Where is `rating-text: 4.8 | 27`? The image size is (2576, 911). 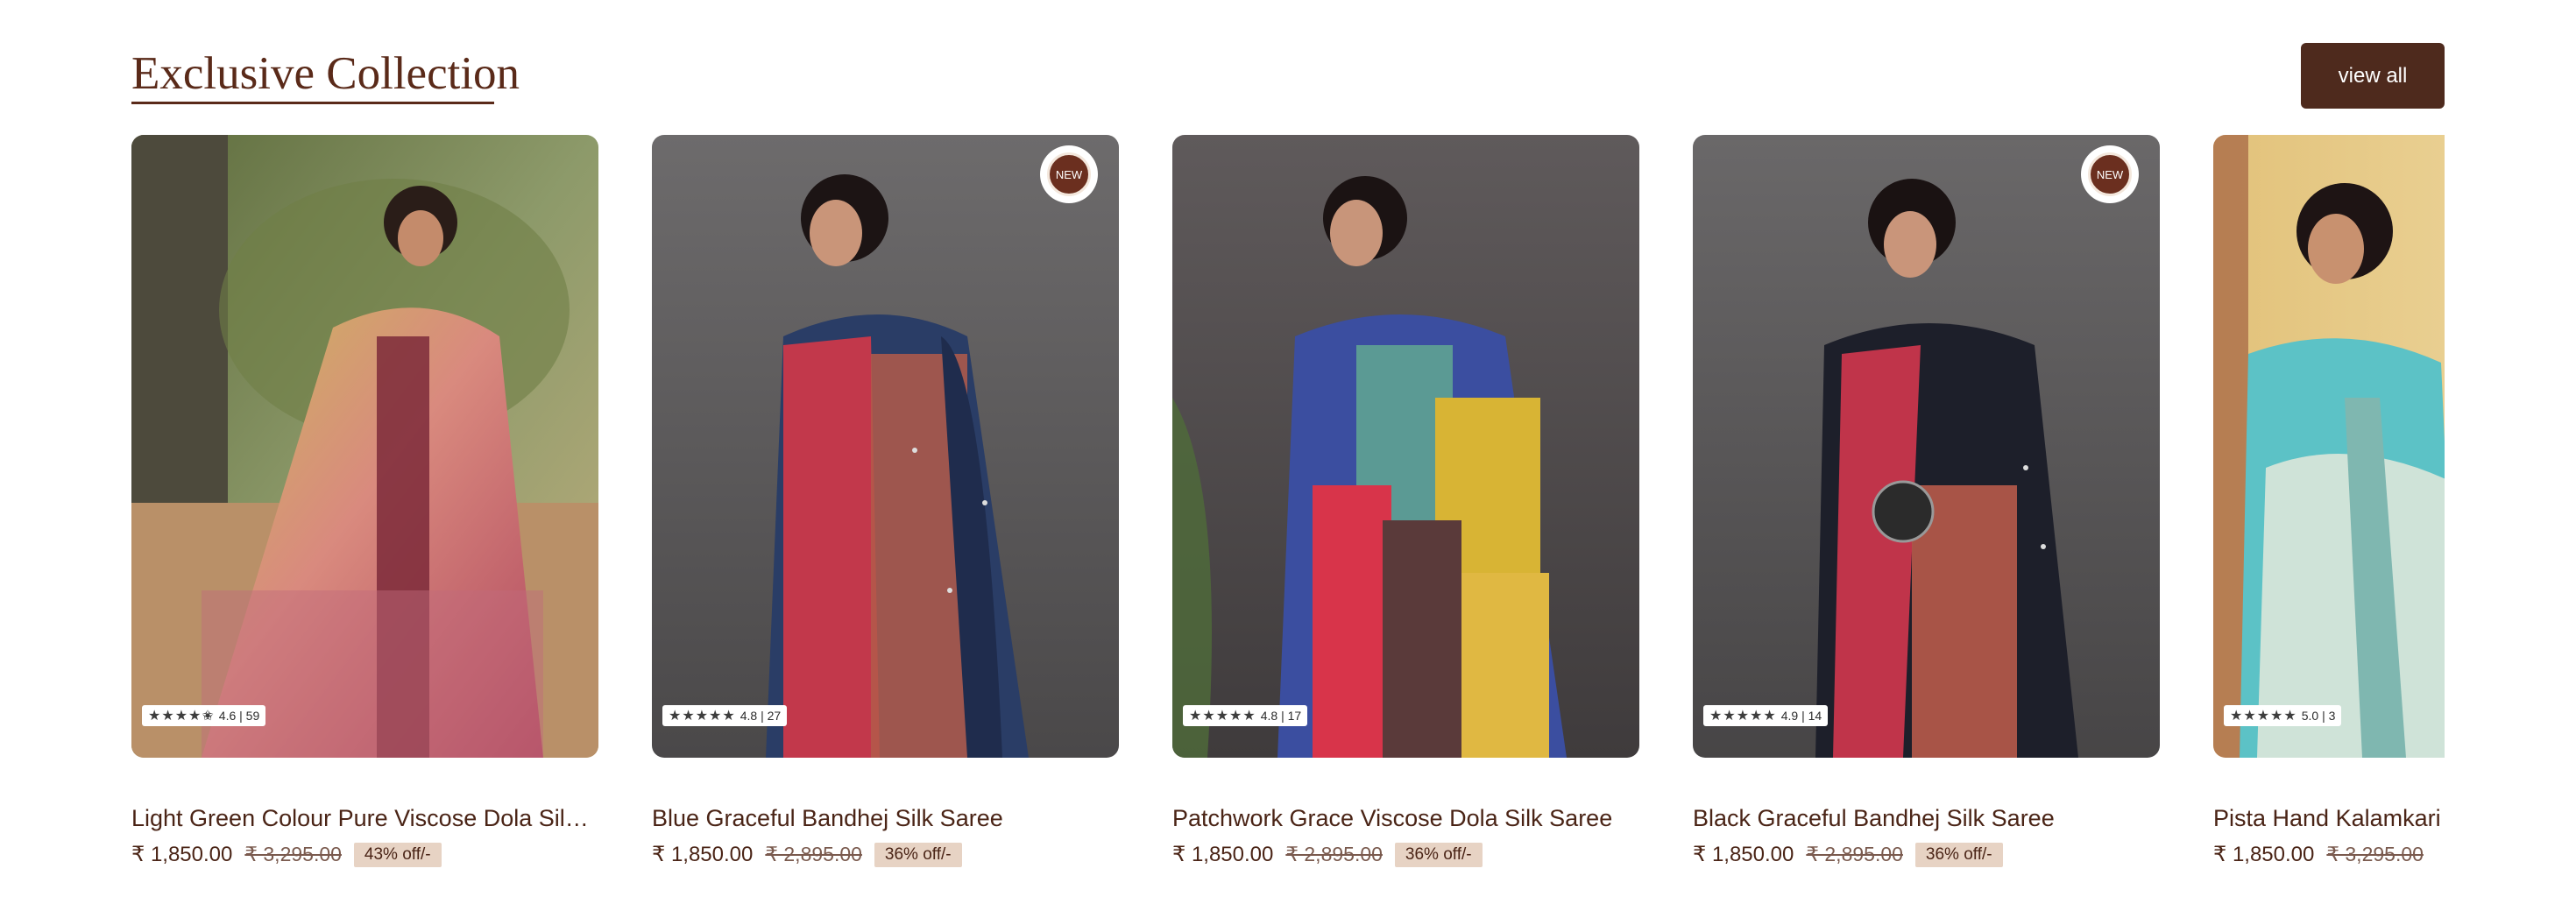
rating-text: 4.8 | 27 is located at coordinates (761, 716).